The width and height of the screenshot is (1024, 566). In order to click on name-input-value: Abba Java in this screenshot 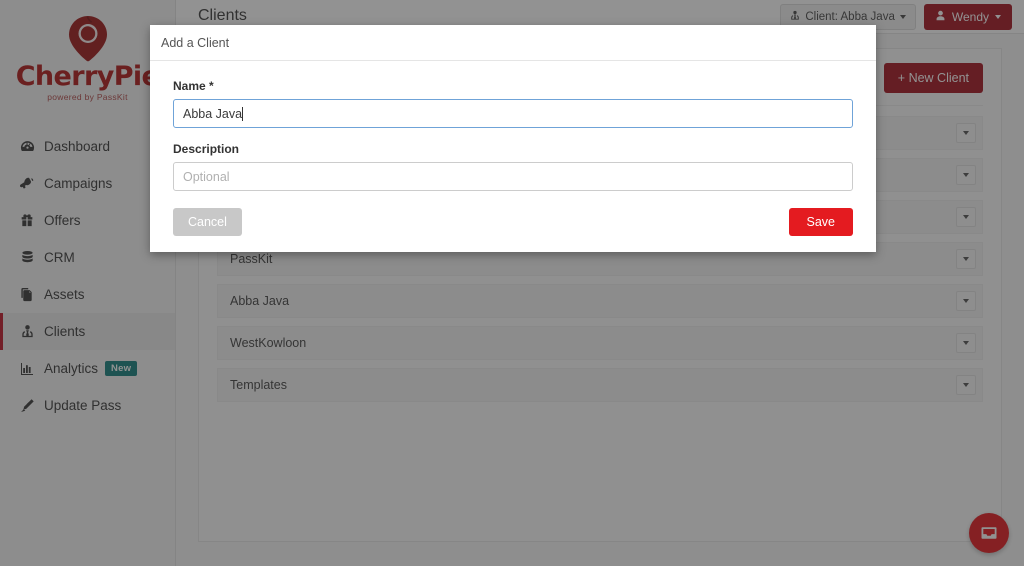, I will do `click(213, 113)`.